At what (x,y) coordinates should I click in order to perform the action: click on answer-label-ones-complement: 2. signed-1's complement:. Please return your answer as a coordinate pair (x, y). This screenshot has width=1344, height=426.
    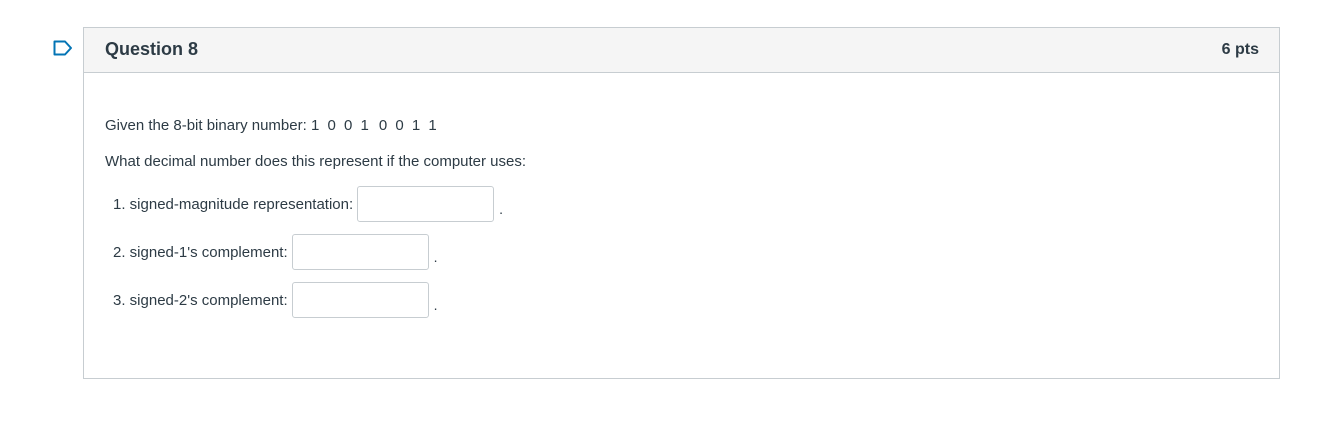
    Looking at the image, I should click on (200, 252).